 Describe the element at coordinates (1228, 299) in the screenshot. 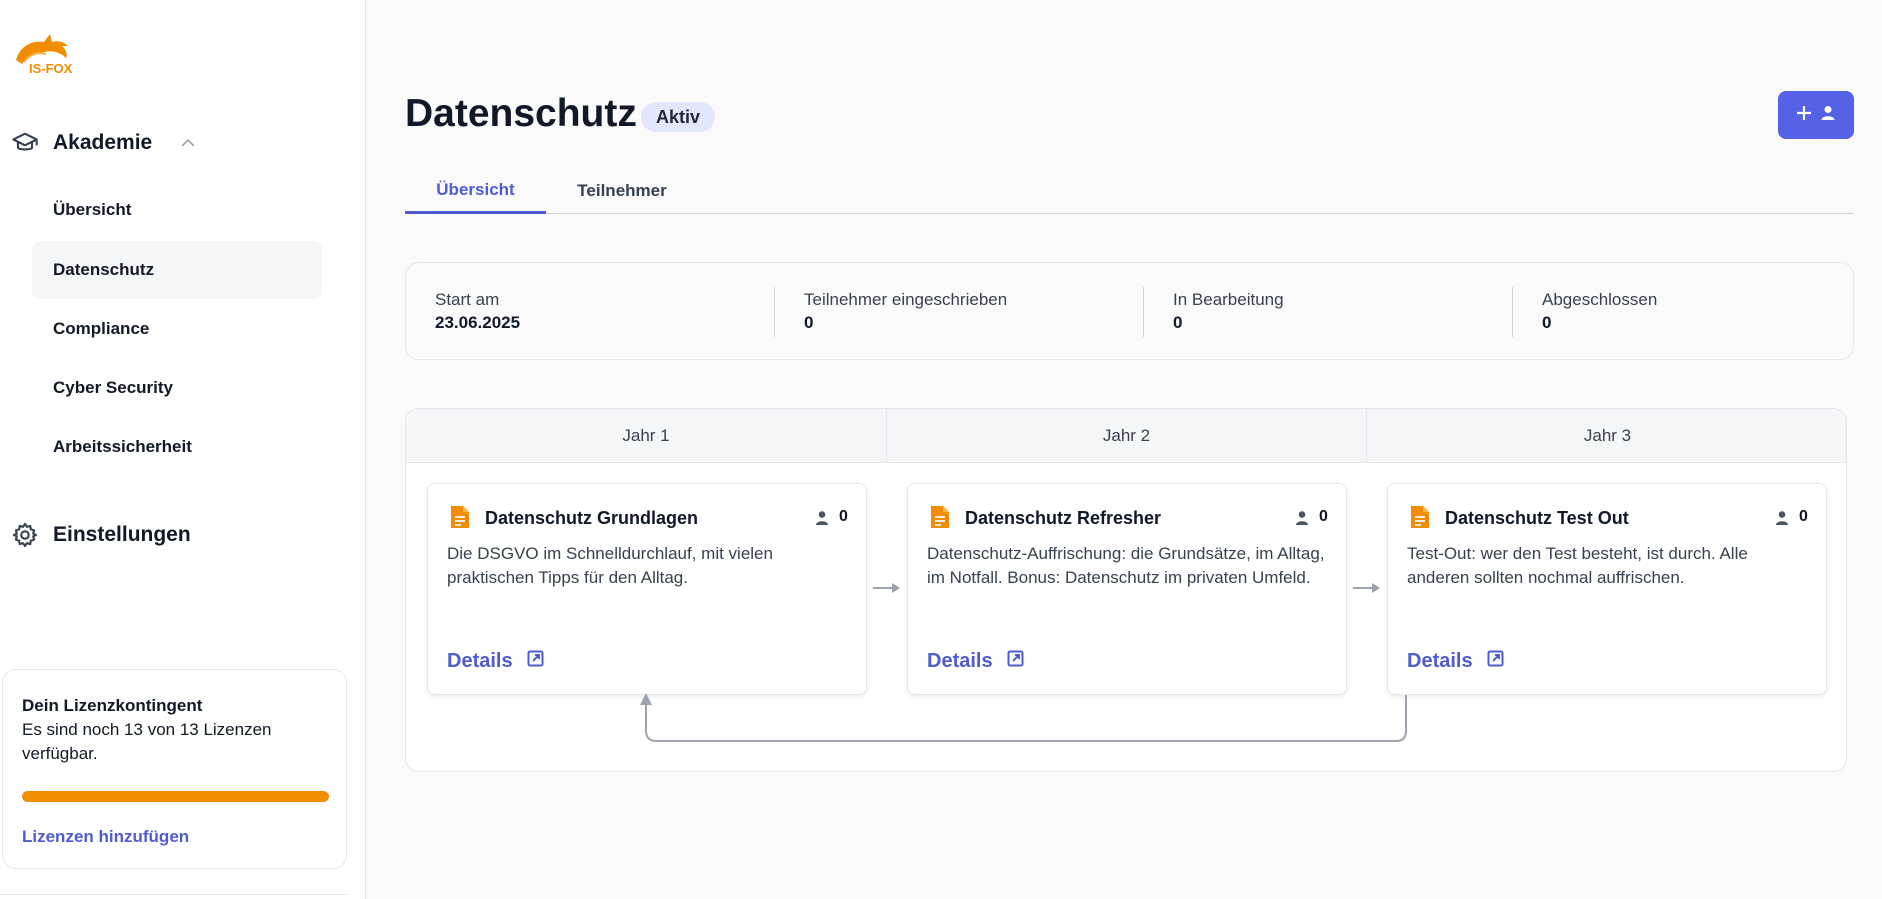

I see `stat-label: In Bearbeitung` at that location.